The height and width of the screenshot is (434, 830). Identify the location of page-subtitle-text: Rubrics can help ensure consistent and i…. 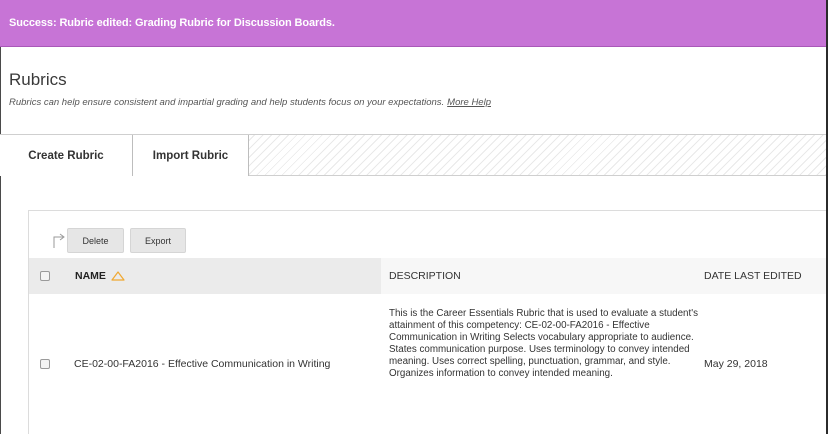
(227, 102).